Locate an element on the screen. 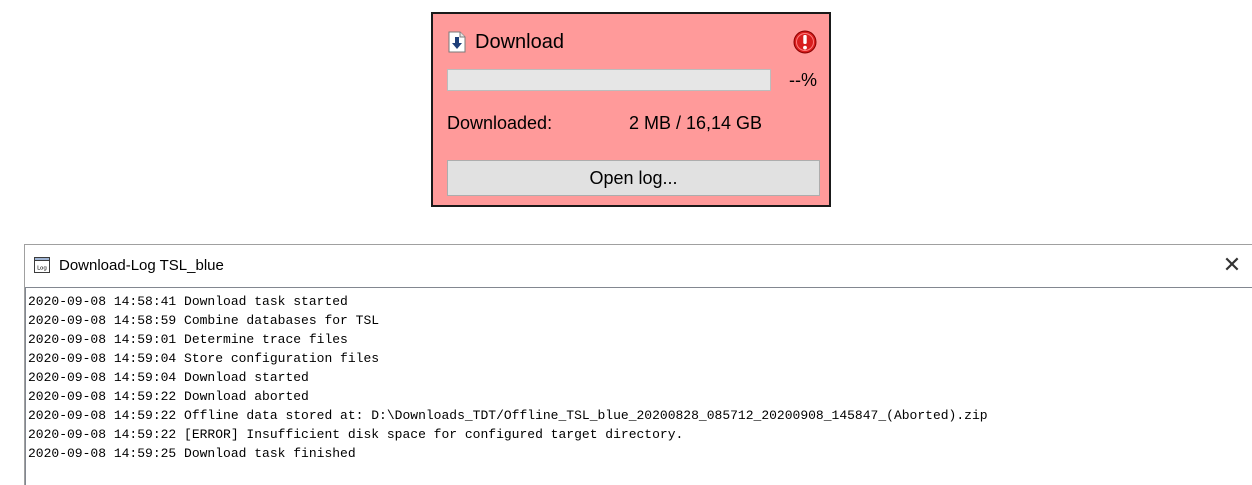 The image size is (1252, 485). window-title: Download-Log TSL_blue is located at coordinates (141, 265).